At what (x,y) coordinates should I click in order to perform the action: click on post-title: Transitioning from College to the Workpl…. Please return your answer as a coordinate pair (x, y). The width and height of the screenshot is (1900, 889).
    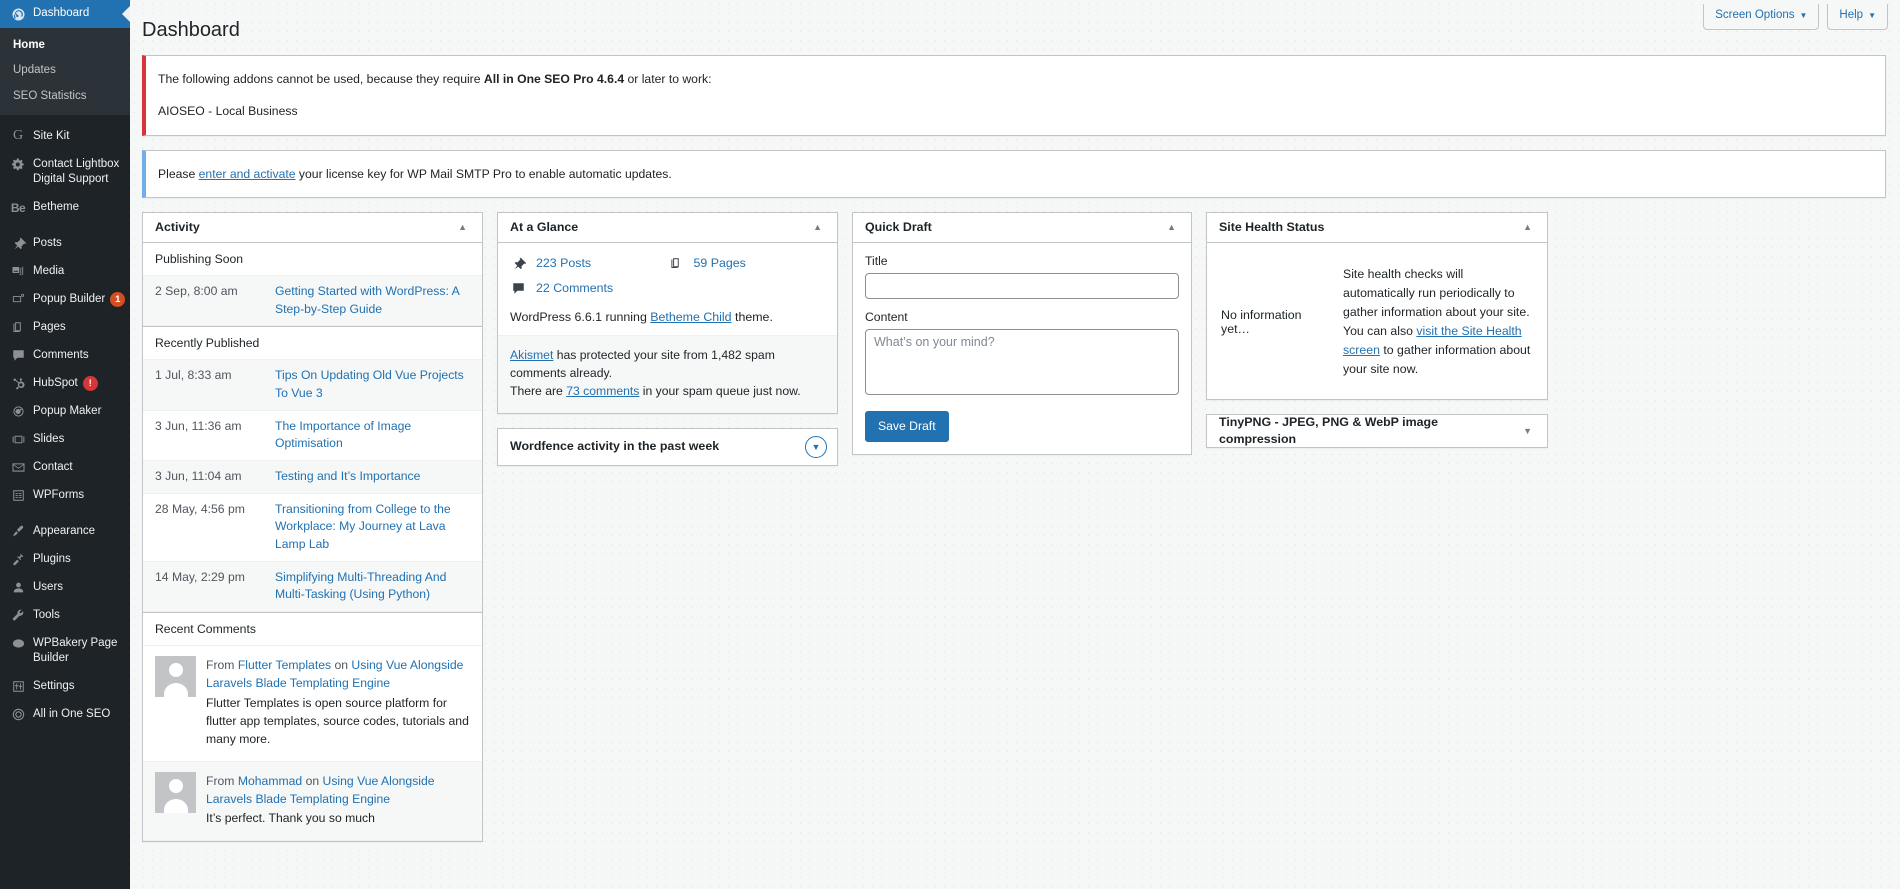
    Looking at the image, I should click on (372, 527).